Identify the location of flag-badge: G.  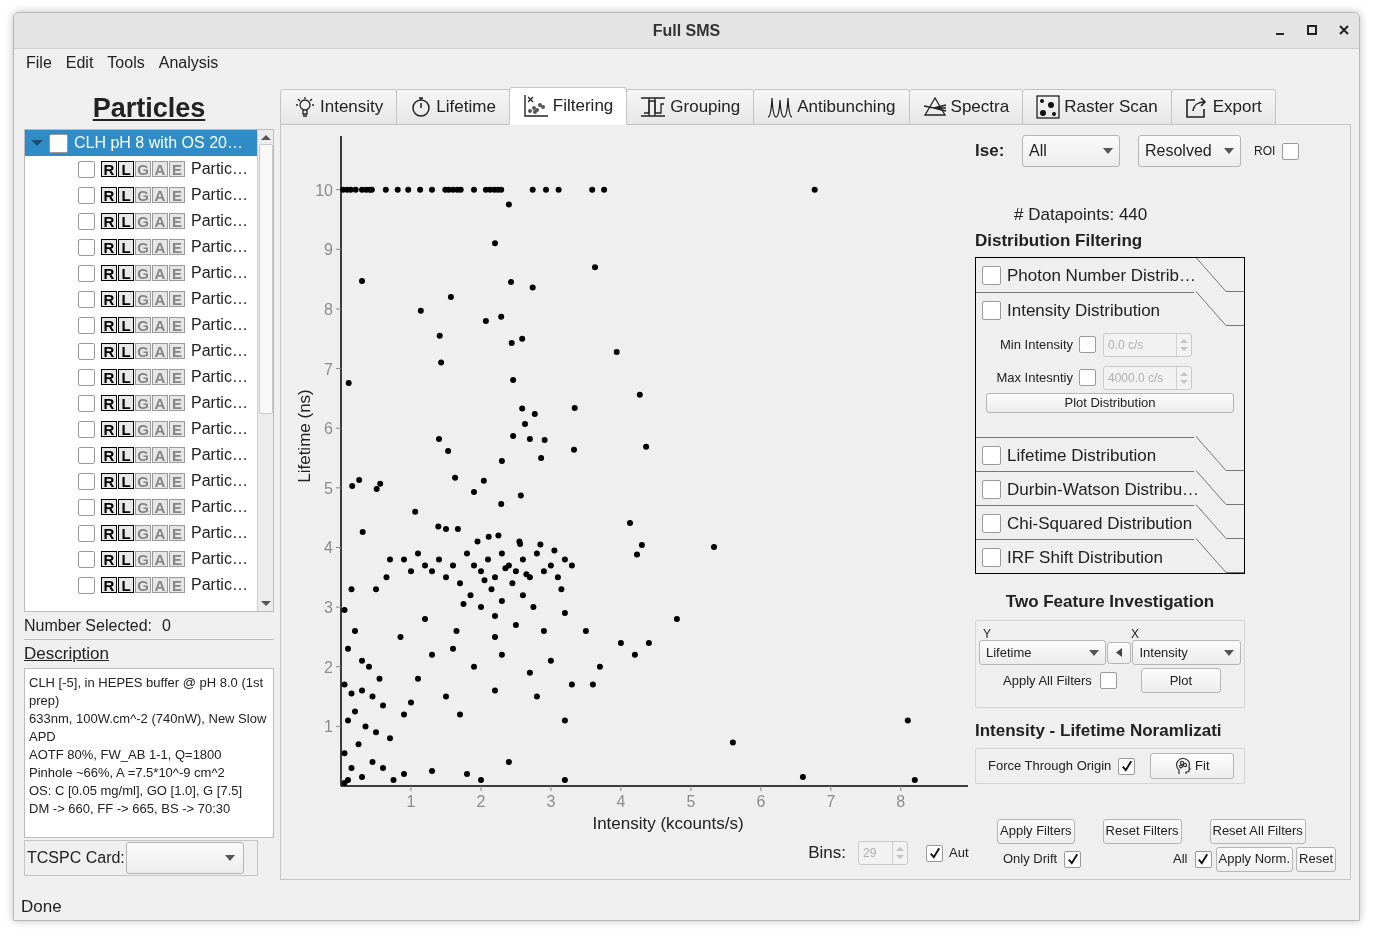
(143, 351).